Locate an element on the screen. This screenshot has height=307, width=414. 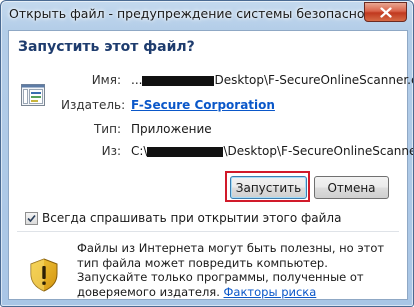
name-value: ... Desktop\F-SecureOnlineScanner.exe is located at coordinates (272, 80).